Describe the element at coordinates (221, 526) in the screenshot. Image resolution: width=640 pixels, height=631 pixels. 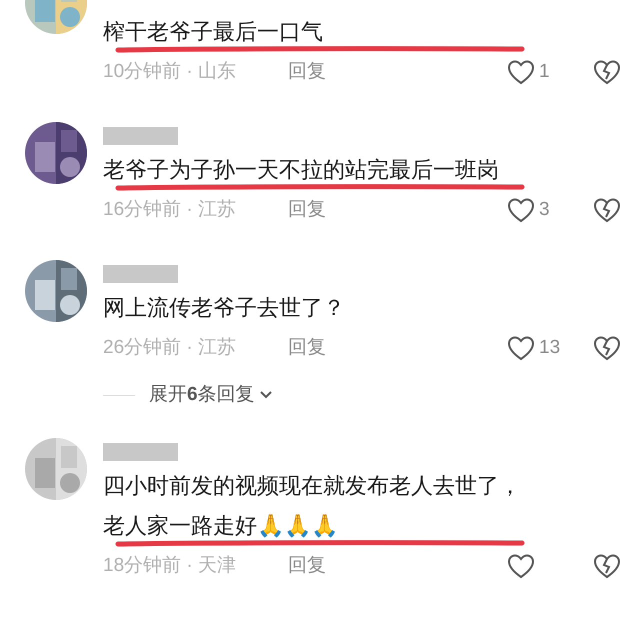
I see `comment-text: 老人家一路走好🙏🙏🙏` at that location.